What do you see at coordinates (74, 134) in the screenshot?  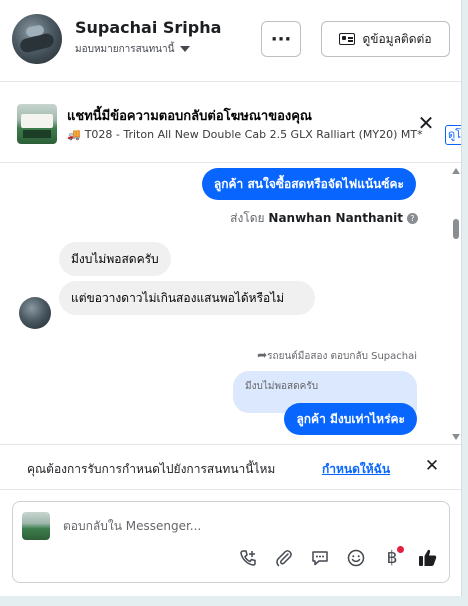 I see `truck-icon: 🚚` at bounding box center [74, 134].